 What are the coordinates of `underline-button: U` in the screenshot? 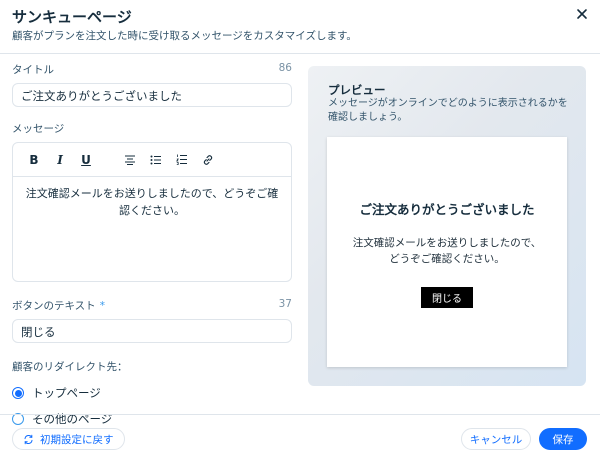 It's located at (86, 160).